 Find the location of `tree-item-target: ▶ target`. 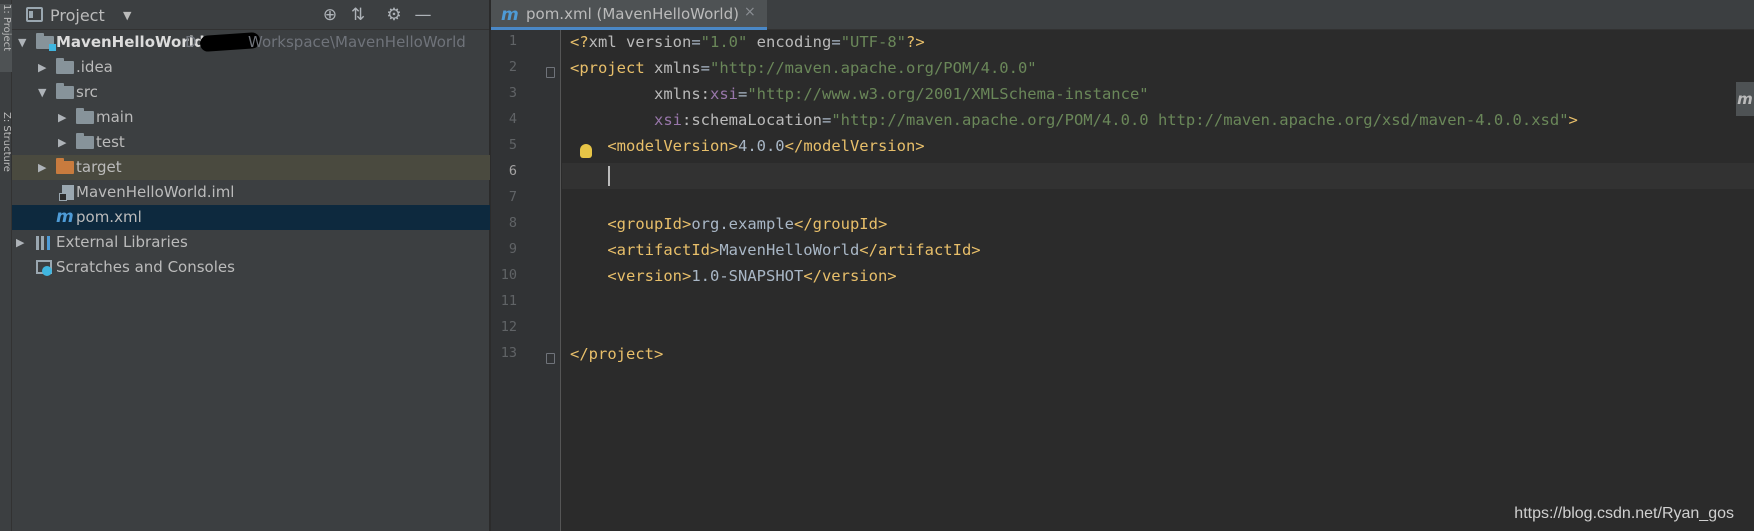

tree-item-target: ▶ target is located at coordinates (251, 167).